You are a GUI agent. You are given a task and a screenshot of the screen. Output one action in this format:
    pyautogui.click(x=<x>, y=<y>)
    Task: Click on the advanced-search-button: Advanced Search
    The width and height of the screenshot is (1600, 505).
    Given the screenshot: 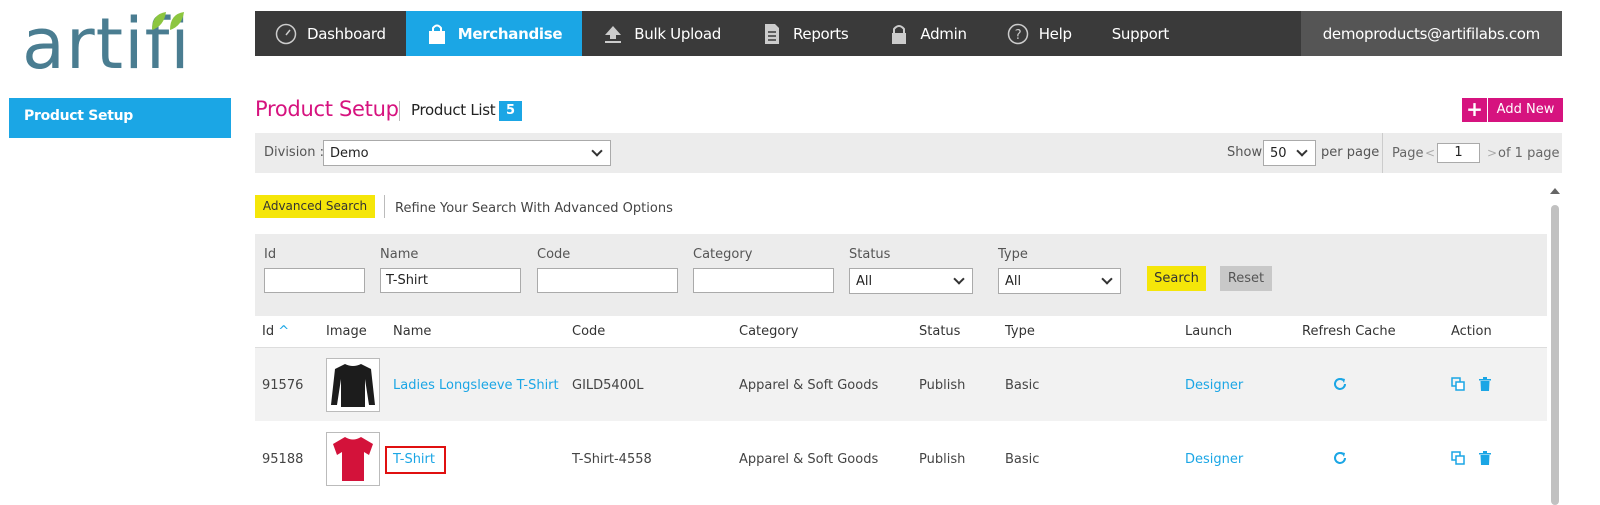 What is the action you would take?
    pyautogui.click(x=315, y=206)
    